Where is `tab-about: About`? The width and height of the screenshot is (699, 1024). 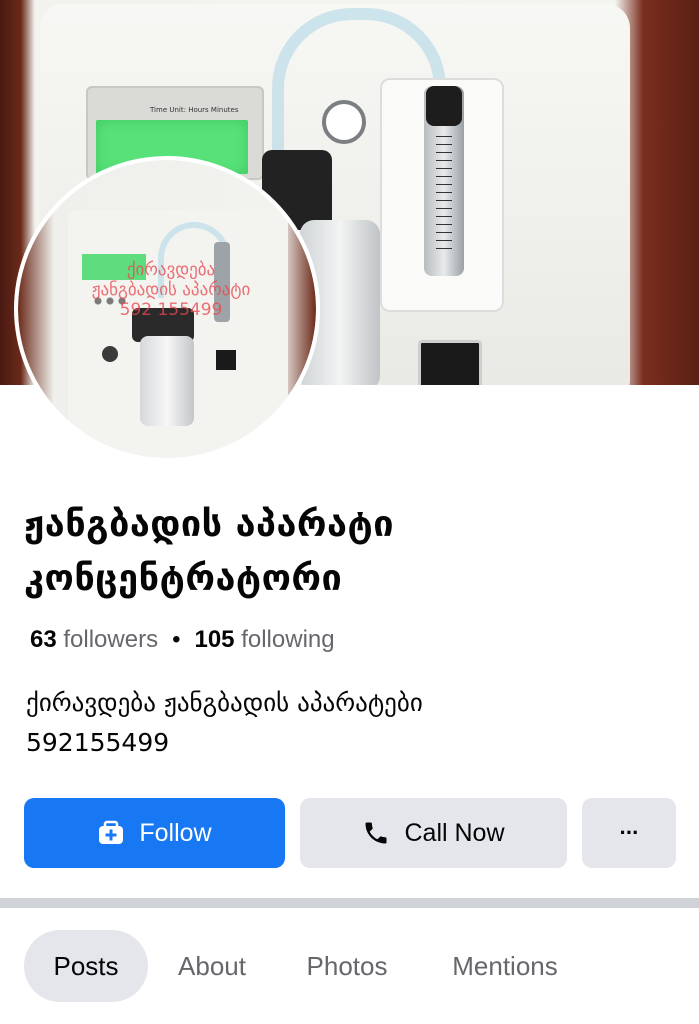 tab-about: About is located at coordinates (212, 966).